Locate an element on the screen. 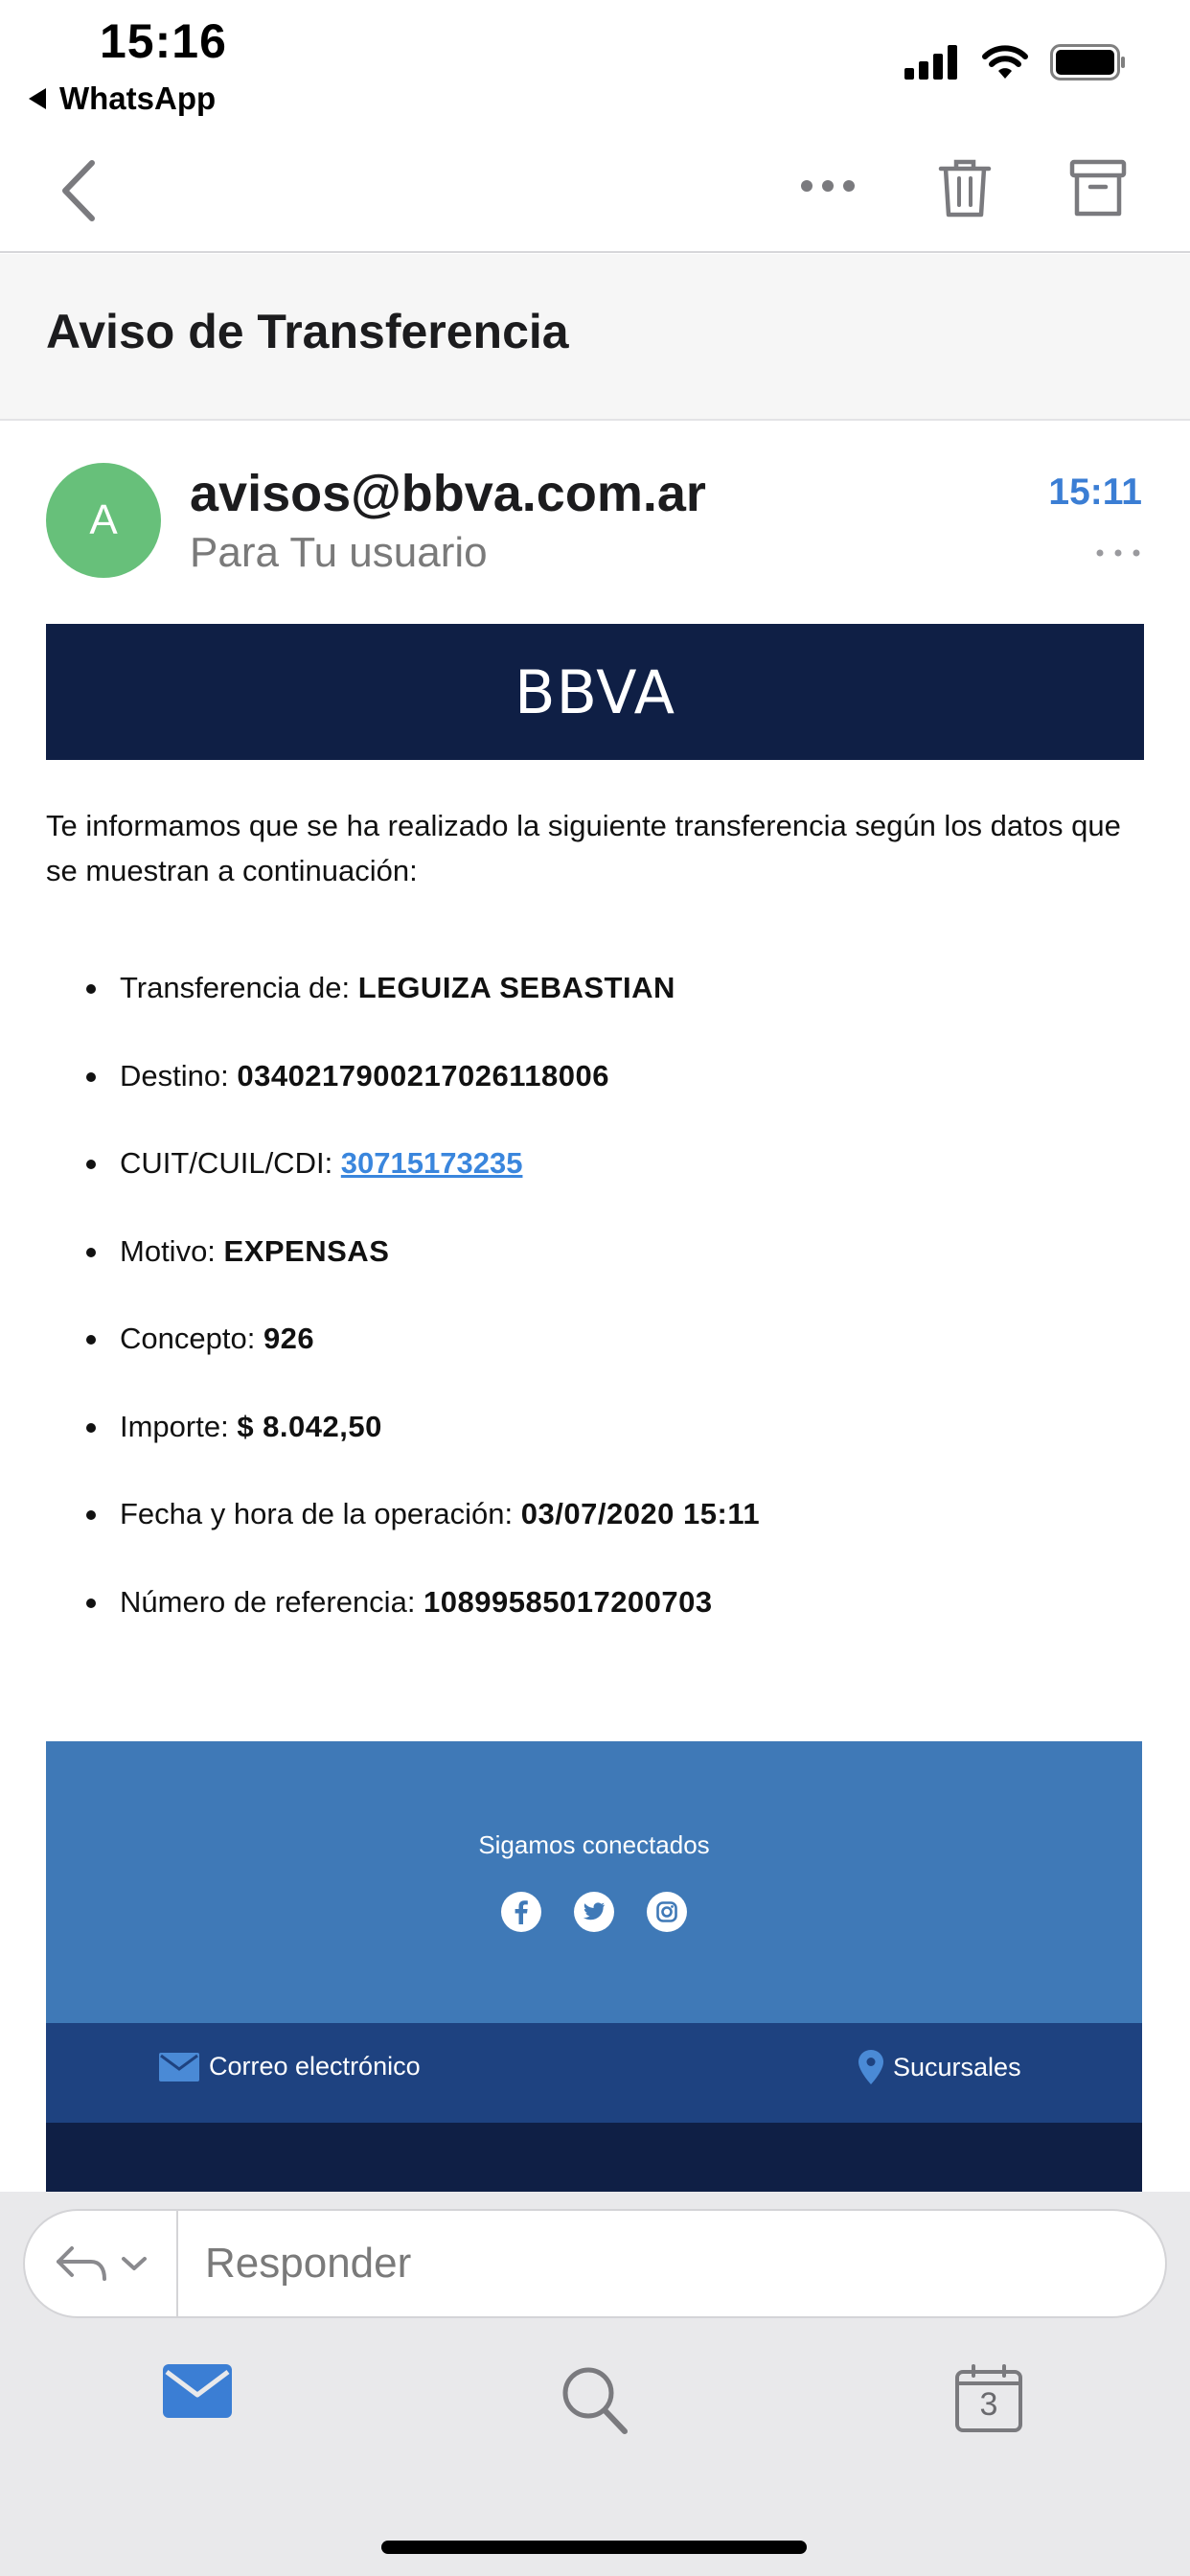 This screenshot has width=1190, height=2576. message-more-icon is located at coordinates (1118, 553).